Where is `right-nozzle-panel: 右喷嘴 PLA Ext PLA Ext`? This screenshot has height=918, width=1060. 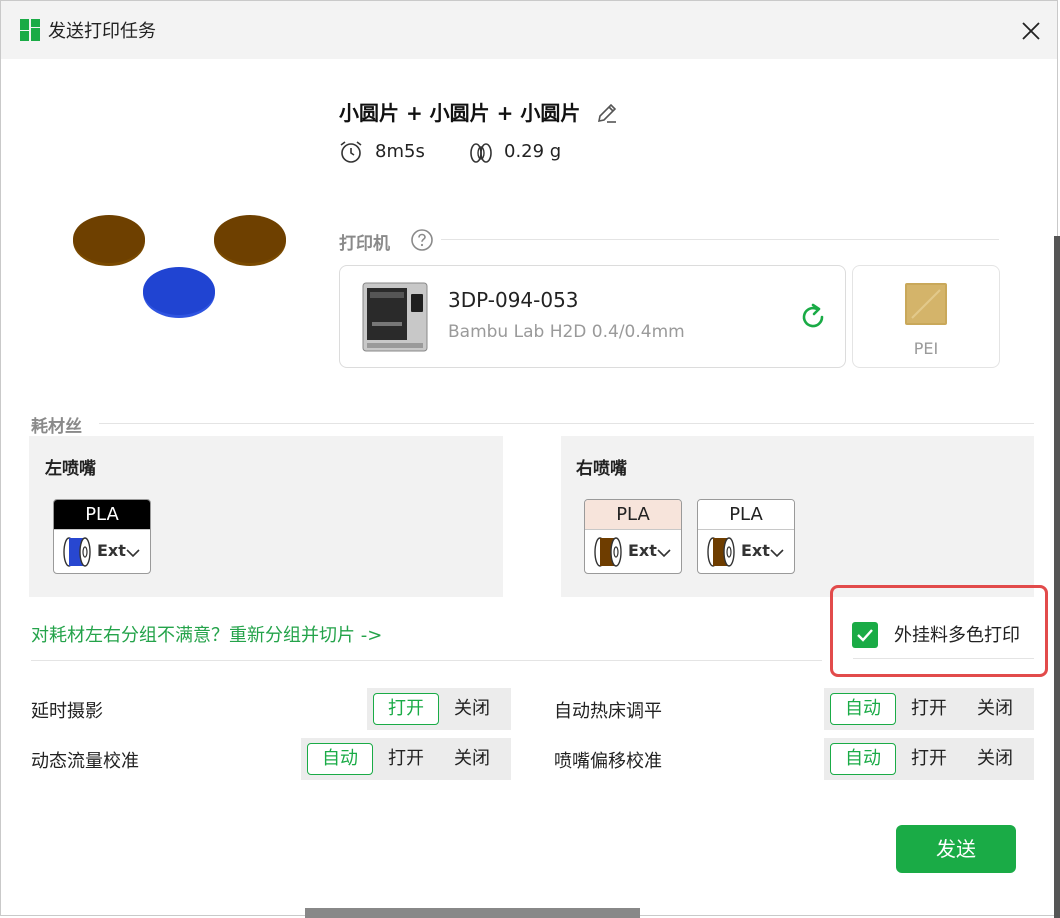 right-nozzle-panel: 右喷嘴 PLA Ext PLA Ext is located at coordinates (797, 516).